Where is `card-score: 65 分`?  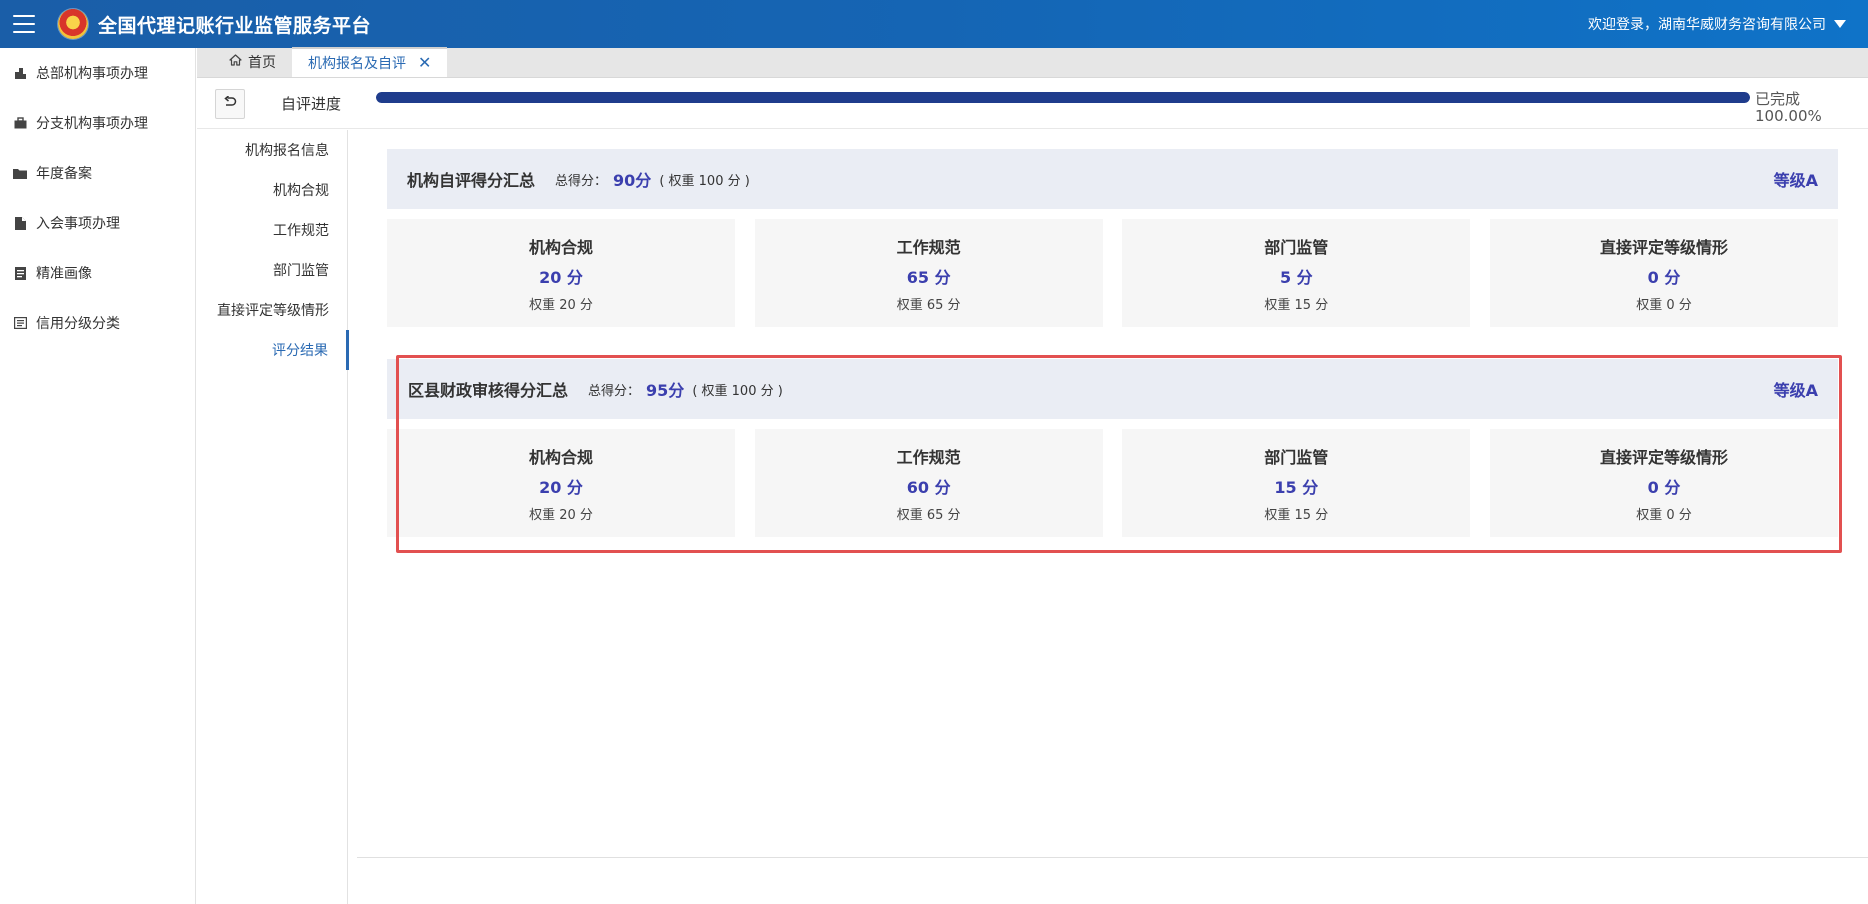
card-score: 65 分 is located at coordinates (928, 277).